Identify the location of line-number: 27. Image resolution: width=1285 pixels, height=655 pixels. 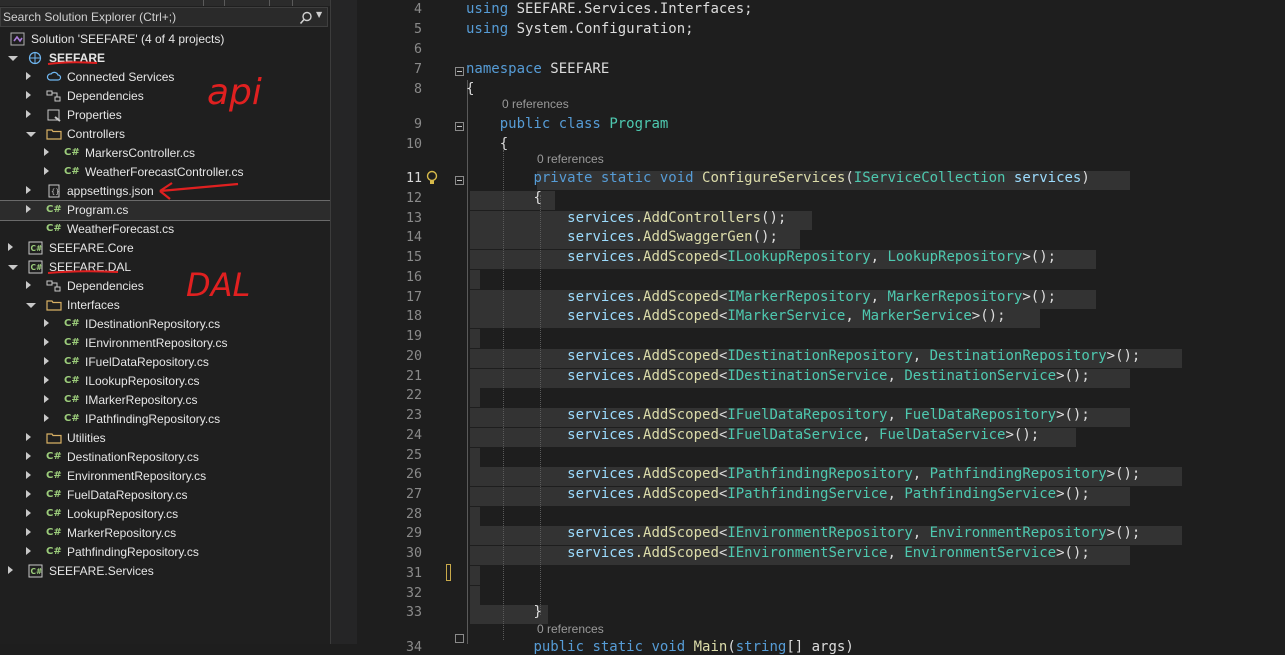
(413, 494).